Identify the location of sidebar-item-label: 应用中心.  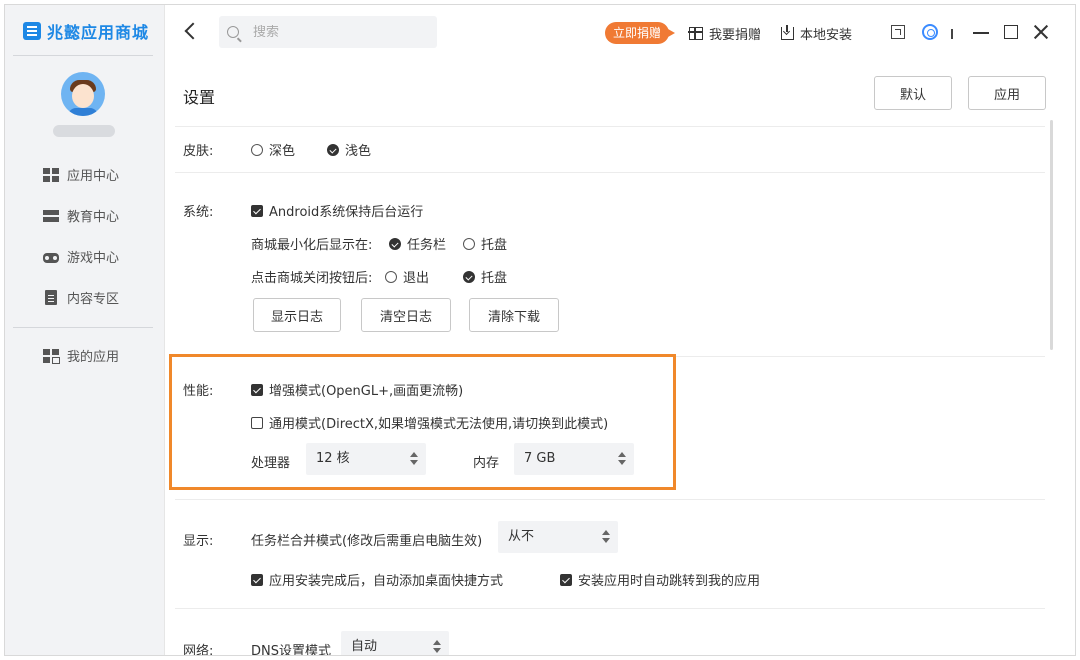
(93, 176).